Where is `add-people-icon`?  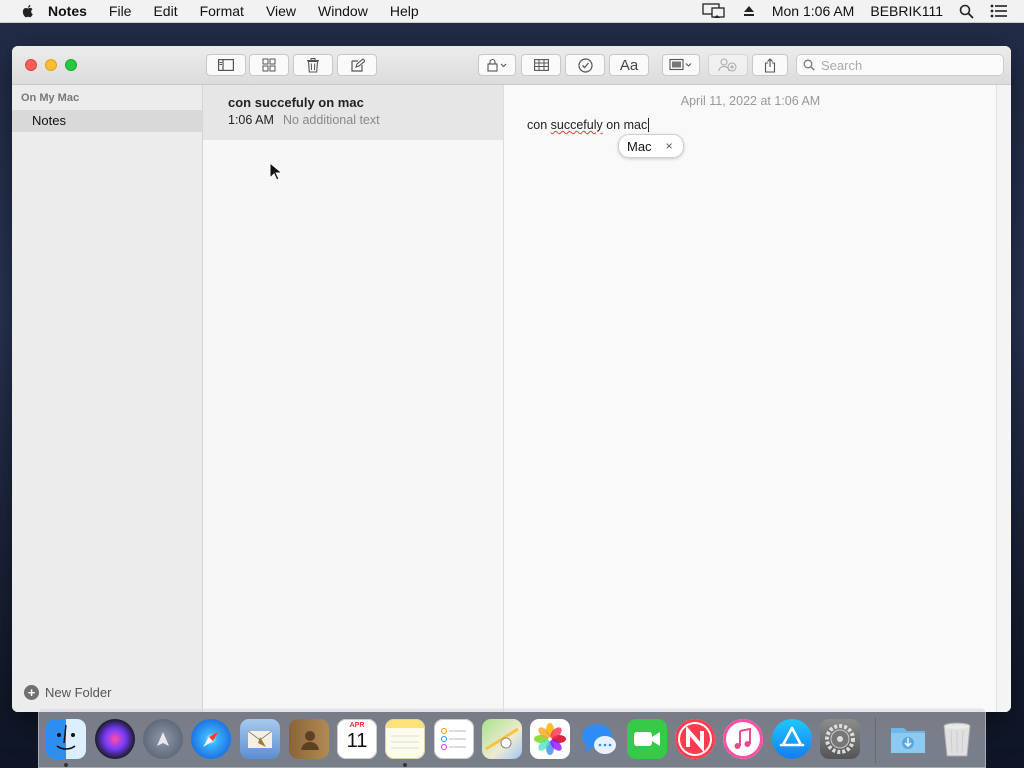
add-people-icon is located at coordinates (727, 65).